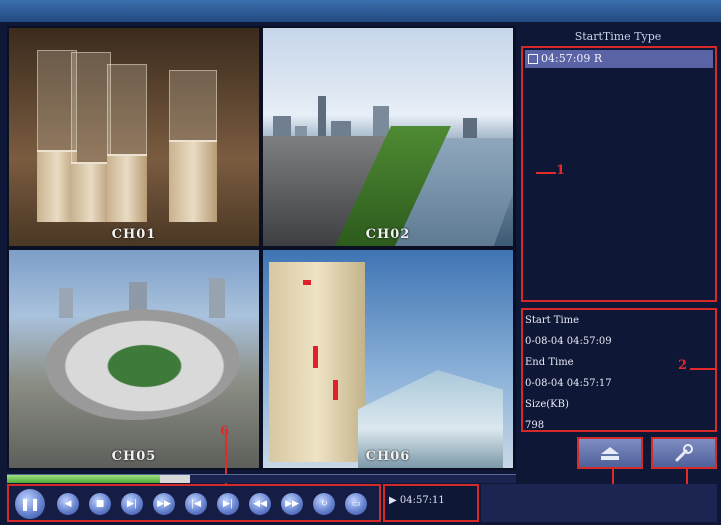 This screenshot has height=525, width=721. Describe the element at coordinates (619, 174) in the screenshot. I see `file-list: 04:57:09 R` at that location.